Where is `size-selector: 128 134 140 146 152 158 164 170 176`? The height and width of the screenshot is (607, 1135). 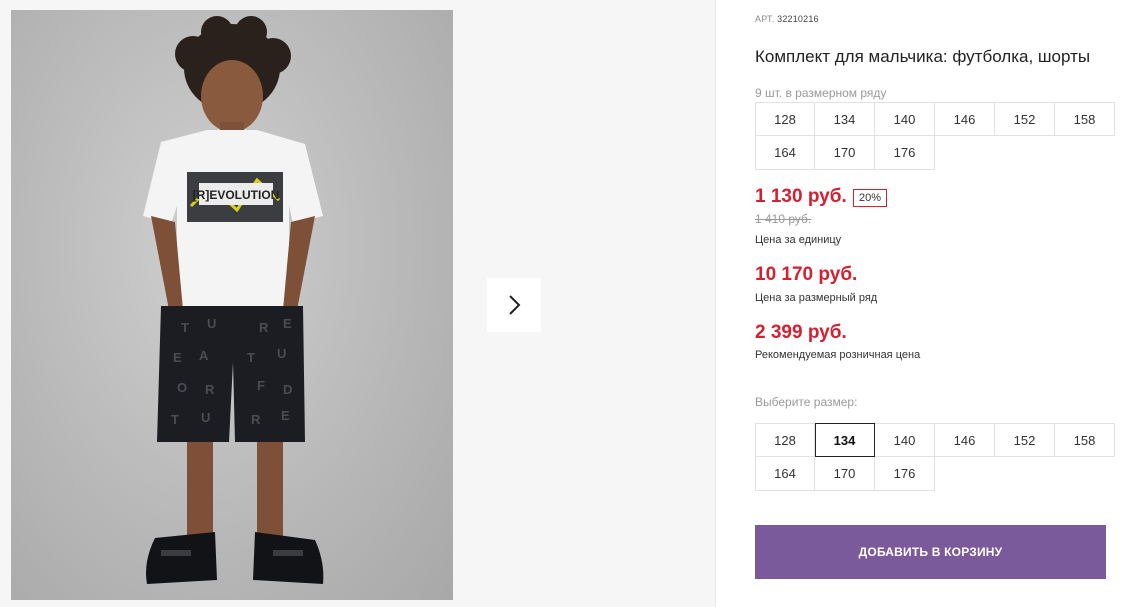 size-selector: 128 134 140 146 152 158 164 170 176 is located at coordinates (935, 457).